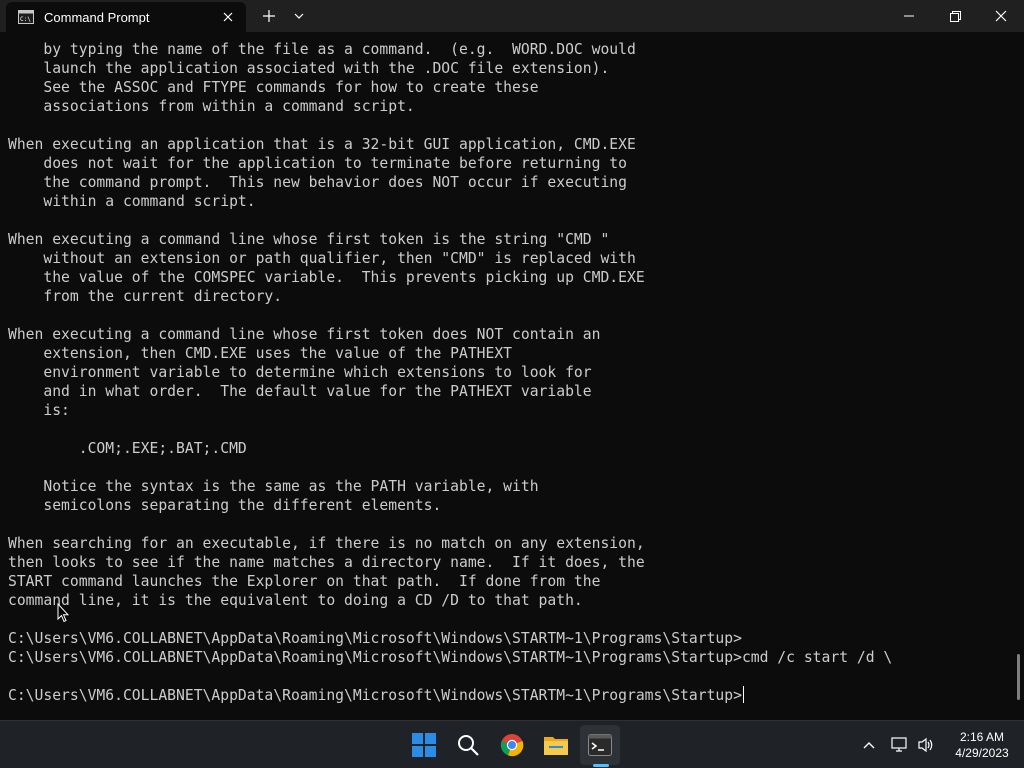  I want to click on terminal-line: from the current directory., so click(145, 296).